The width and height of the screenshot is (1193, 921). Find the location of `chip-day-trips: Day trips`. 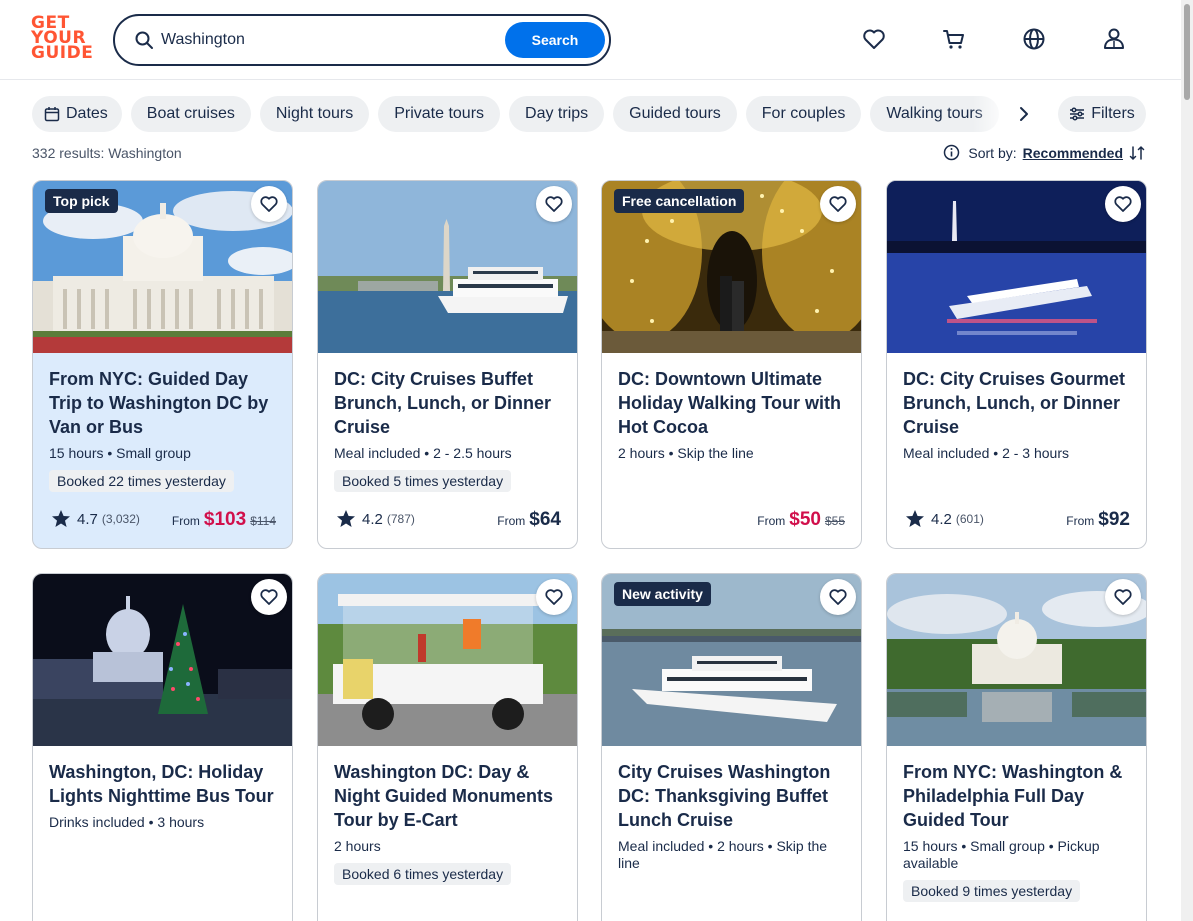

chip-day-trips: Day trips is located at coordinates (557, 114).